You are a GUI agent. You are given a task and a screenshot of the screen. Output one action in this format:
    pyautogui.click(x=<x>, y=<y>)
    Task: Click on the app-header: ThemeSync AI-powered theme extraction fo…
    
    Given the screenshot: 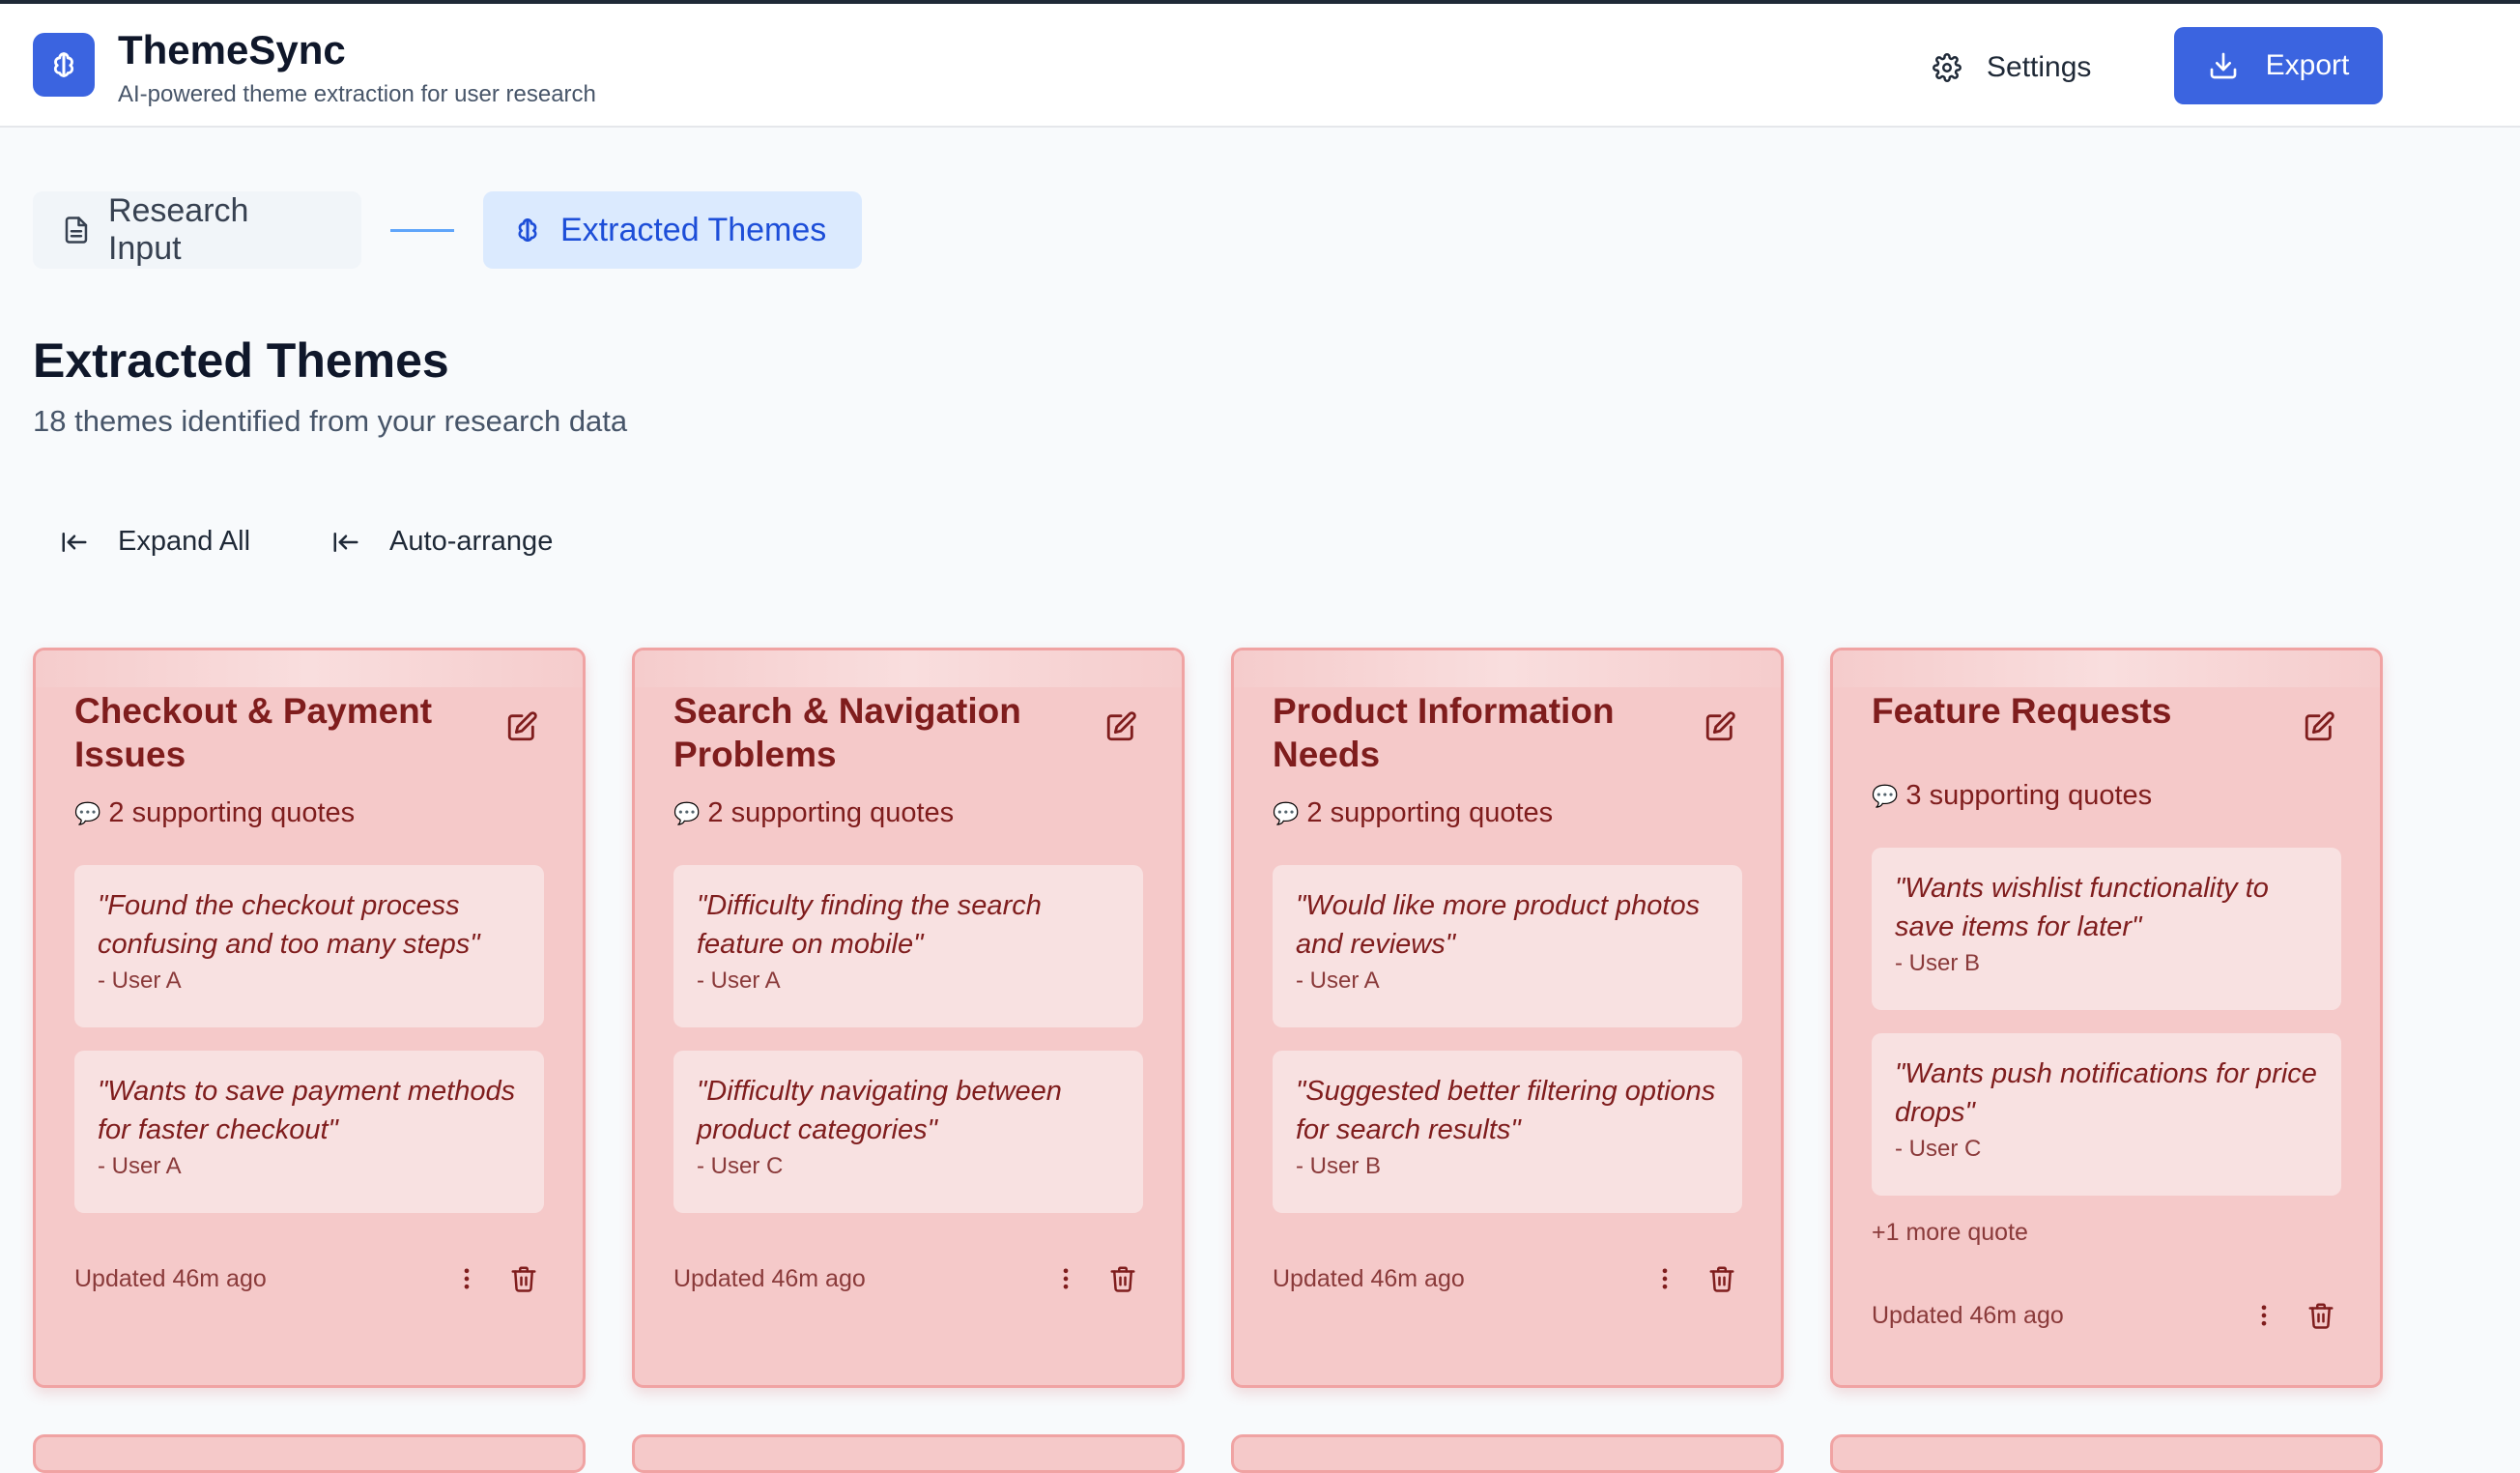 What is the action you would take?
    pyautogui.click(x=1260, y=66)
    